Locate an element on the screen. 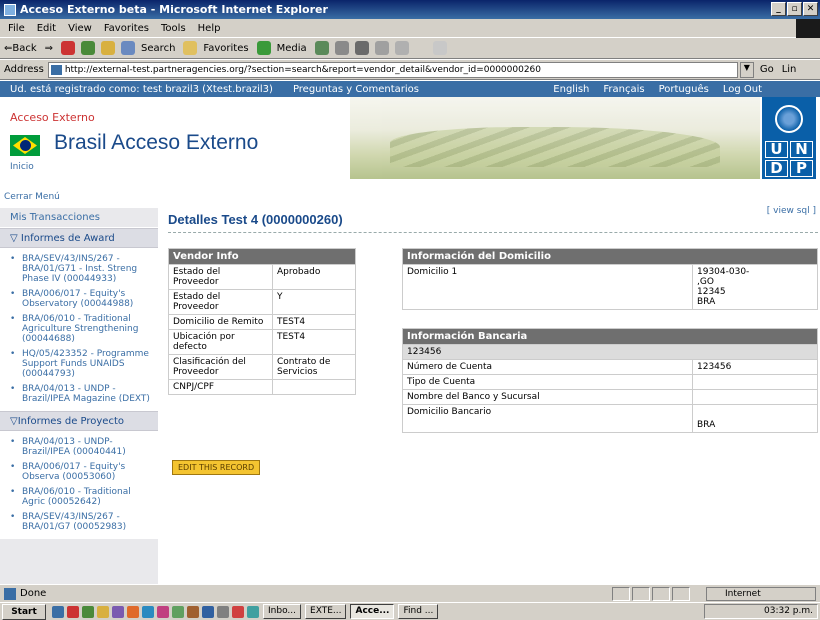 Image resolution: width=820 pixels, height=620 pixels. bancaria-header: Información Bancaria is located at coordinates (610, 336).